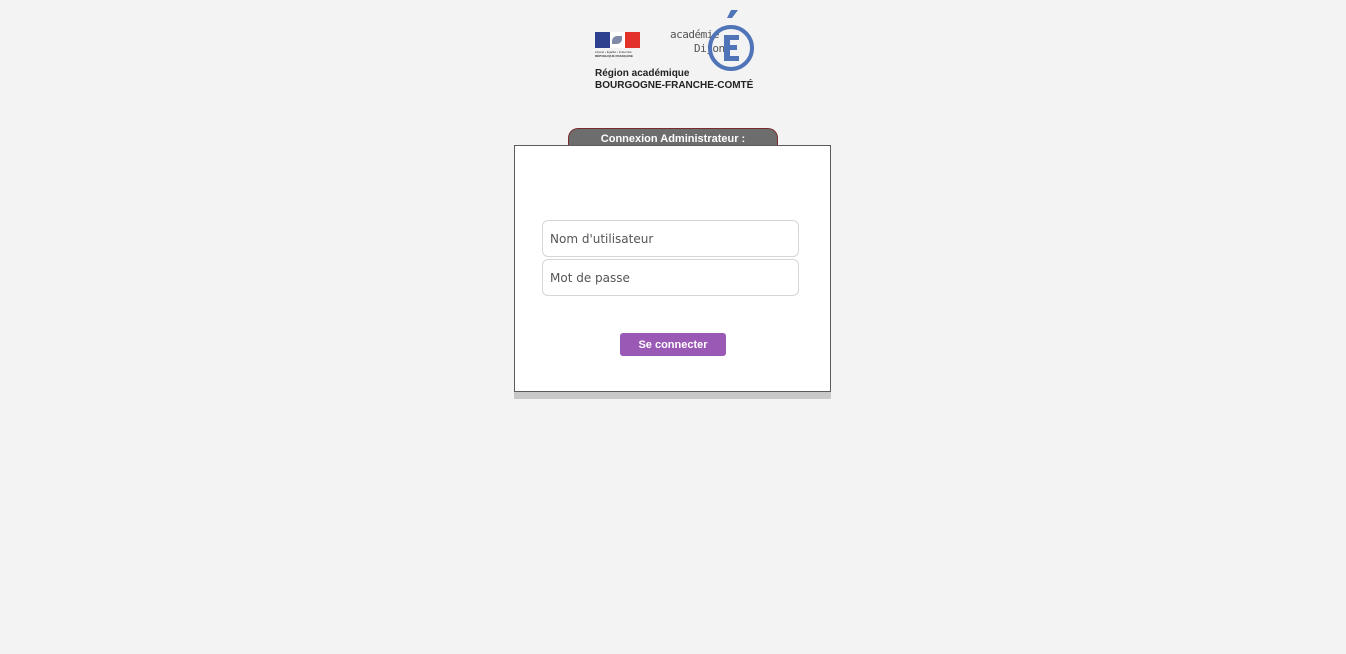 The width and height of the screenshot is (1346, 654). I want to click on republic-name: RÉPUBLIQUE FRANÇAISE, so click(614, 56).